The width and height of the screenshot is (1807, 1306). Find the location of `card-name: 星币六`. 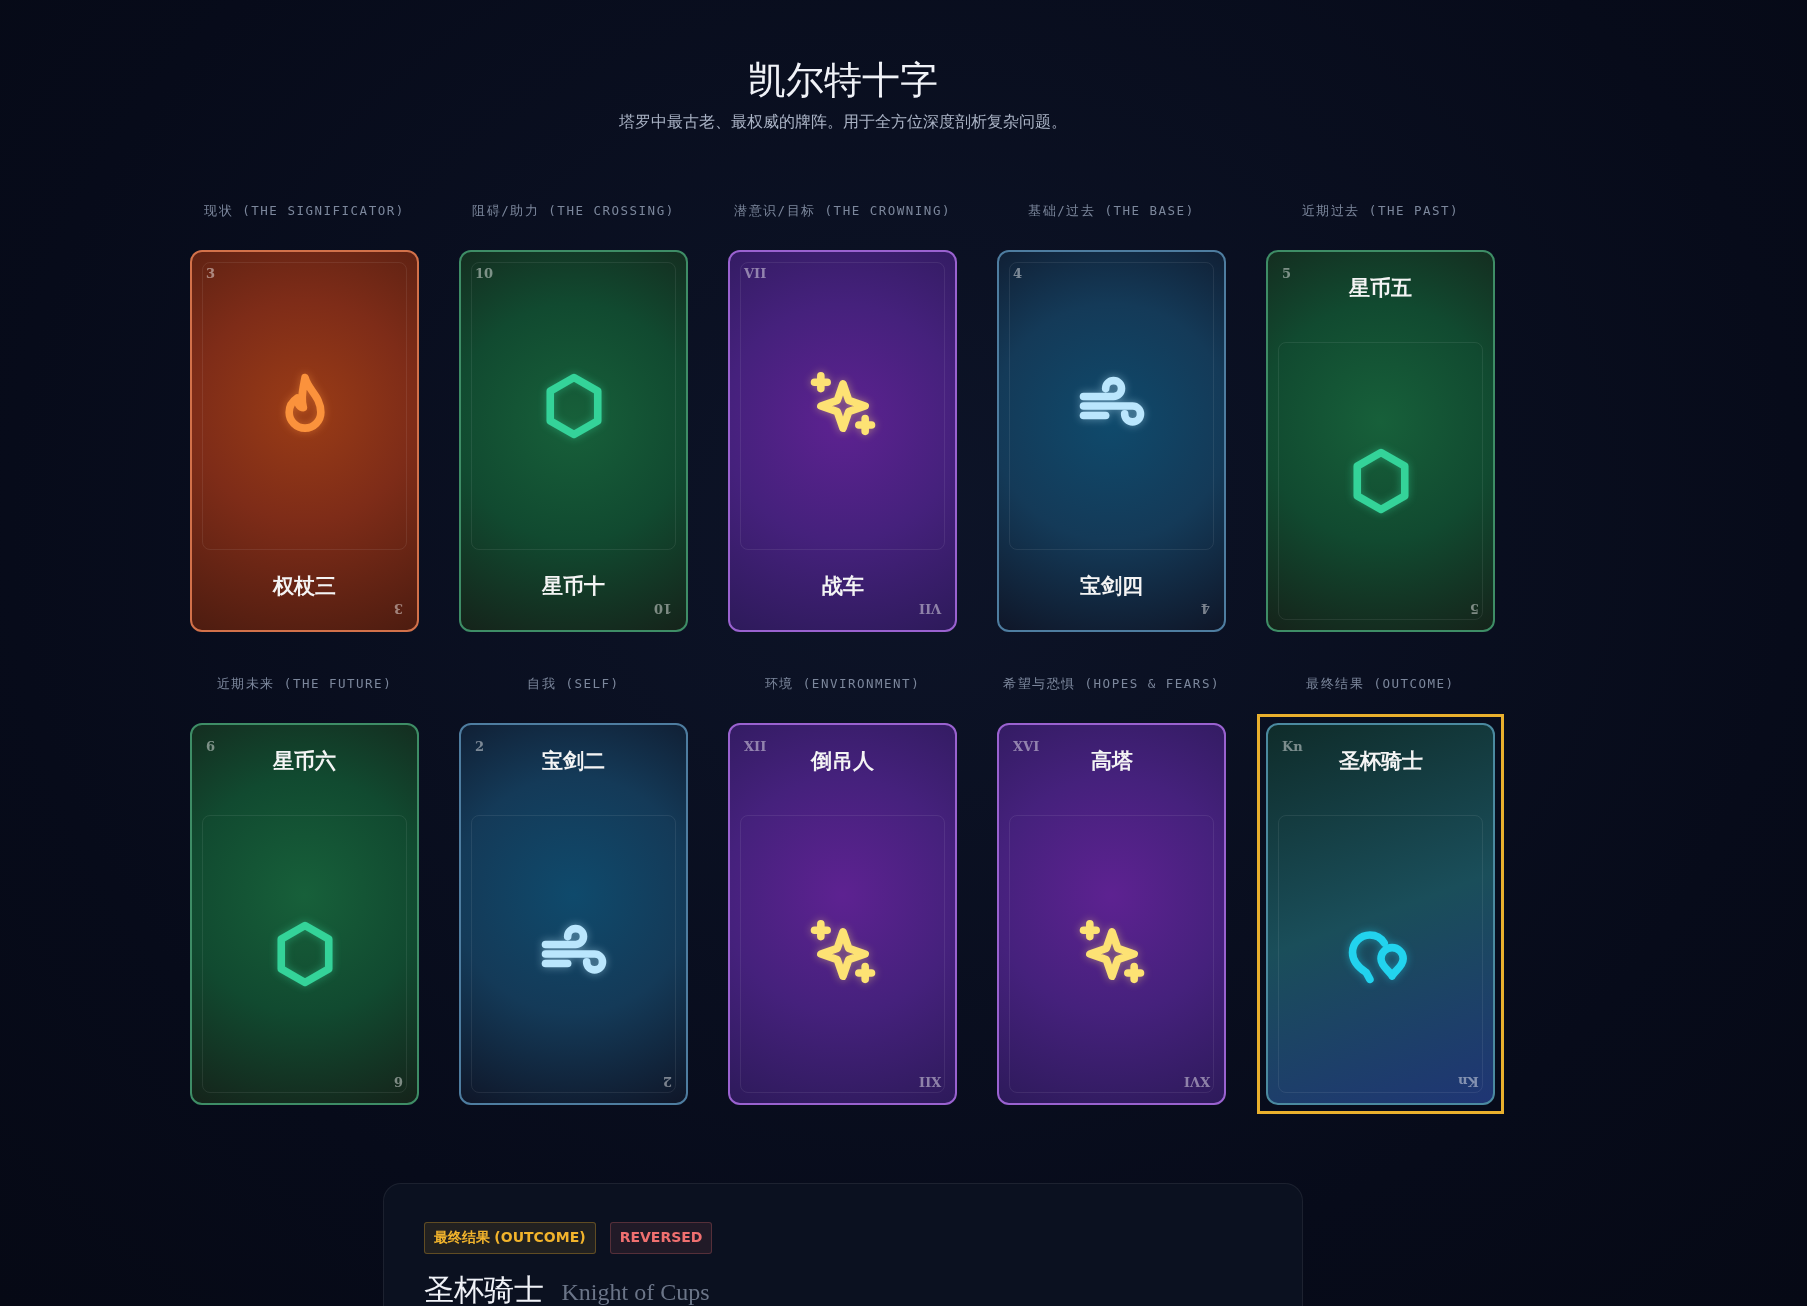

card-name: 星币六 is located at coordinates (304, 761).